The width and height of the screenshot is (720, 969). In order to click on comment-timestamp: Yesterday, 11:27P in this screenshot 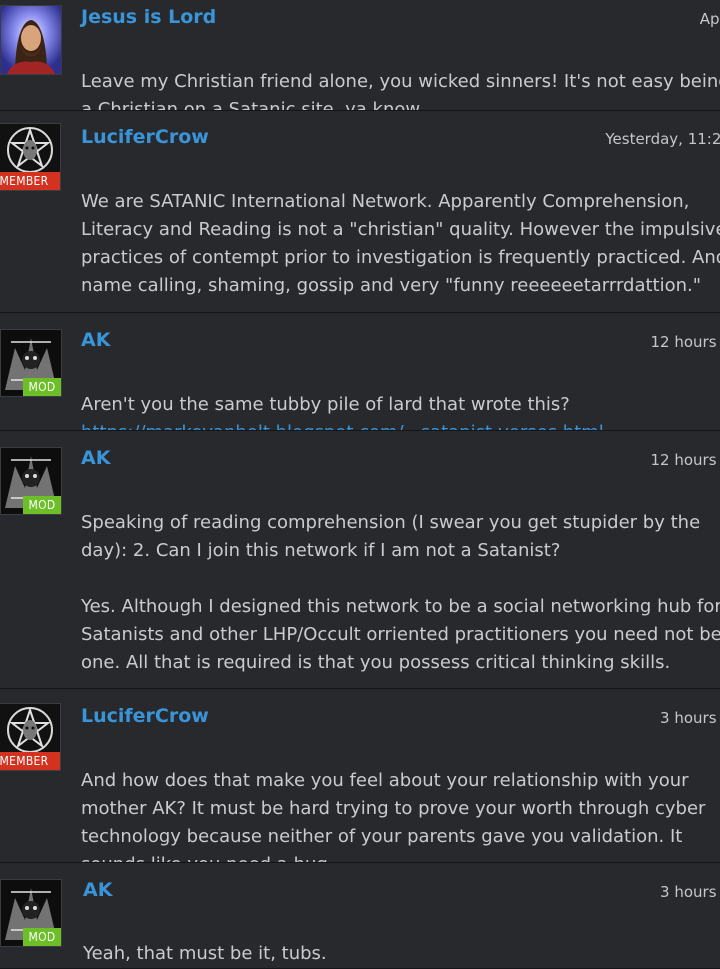, I will do `click(662, 139)`.